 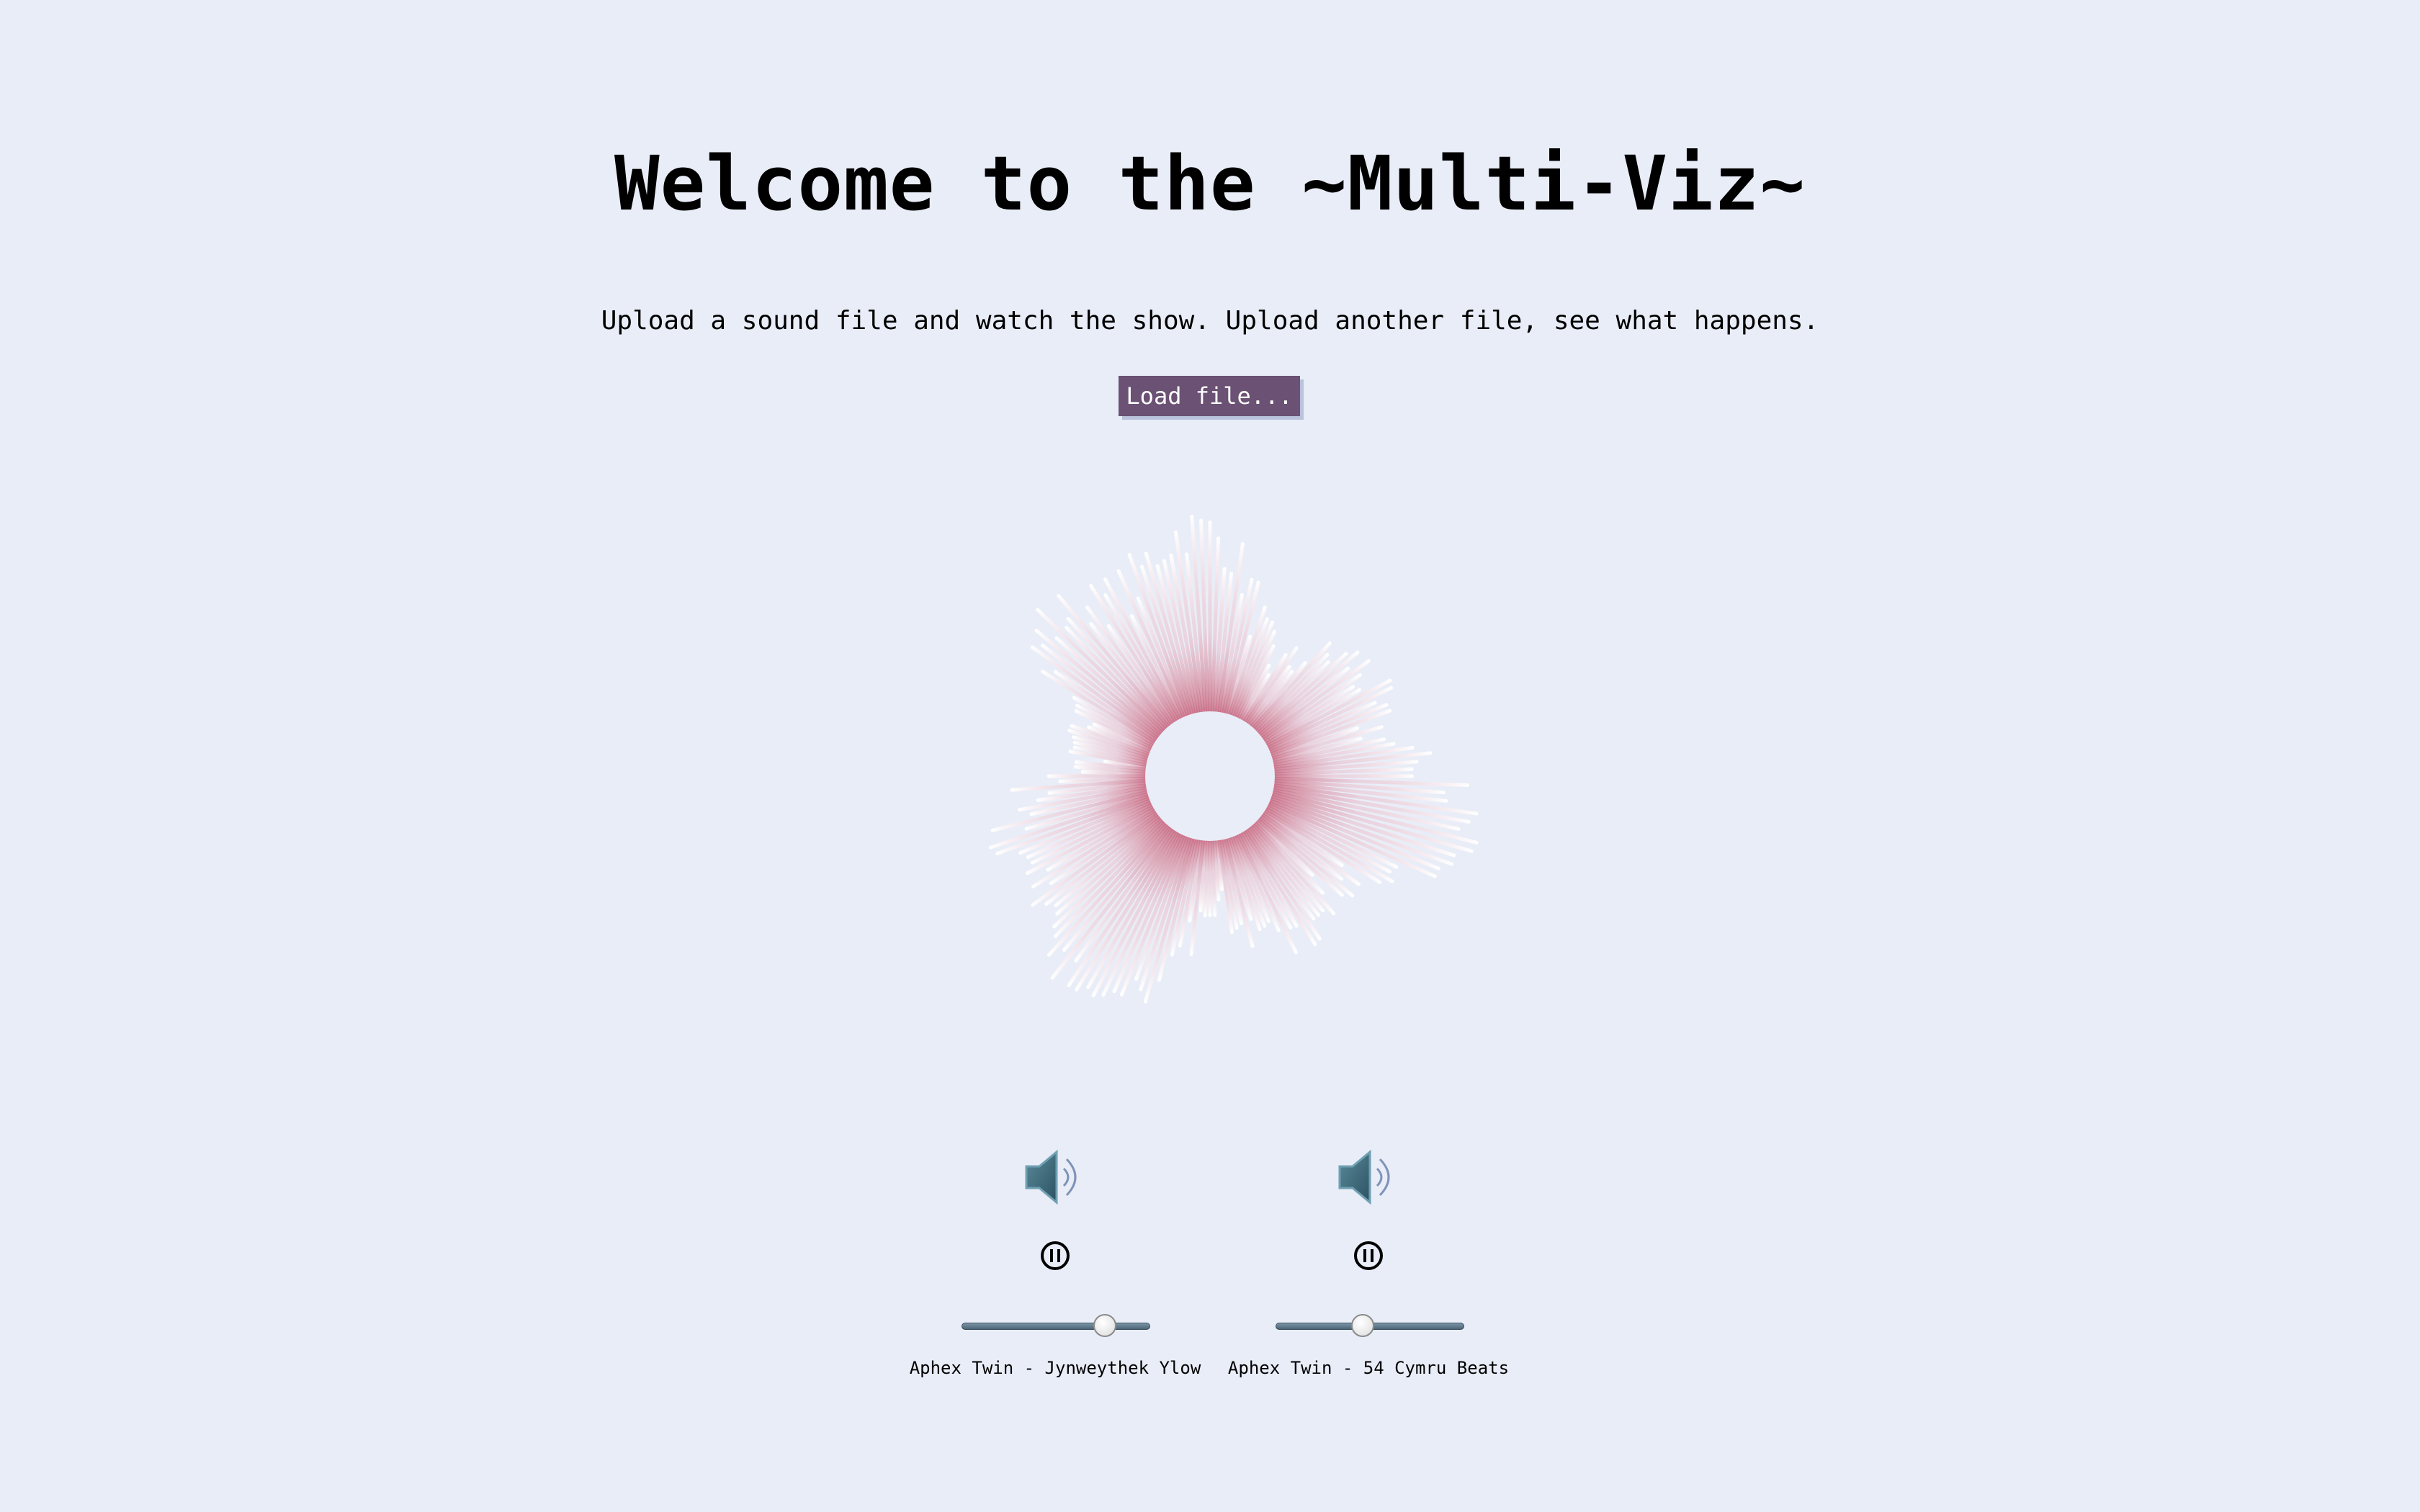 I want to click on audio-visualizer, so click(x=1233, y=759).